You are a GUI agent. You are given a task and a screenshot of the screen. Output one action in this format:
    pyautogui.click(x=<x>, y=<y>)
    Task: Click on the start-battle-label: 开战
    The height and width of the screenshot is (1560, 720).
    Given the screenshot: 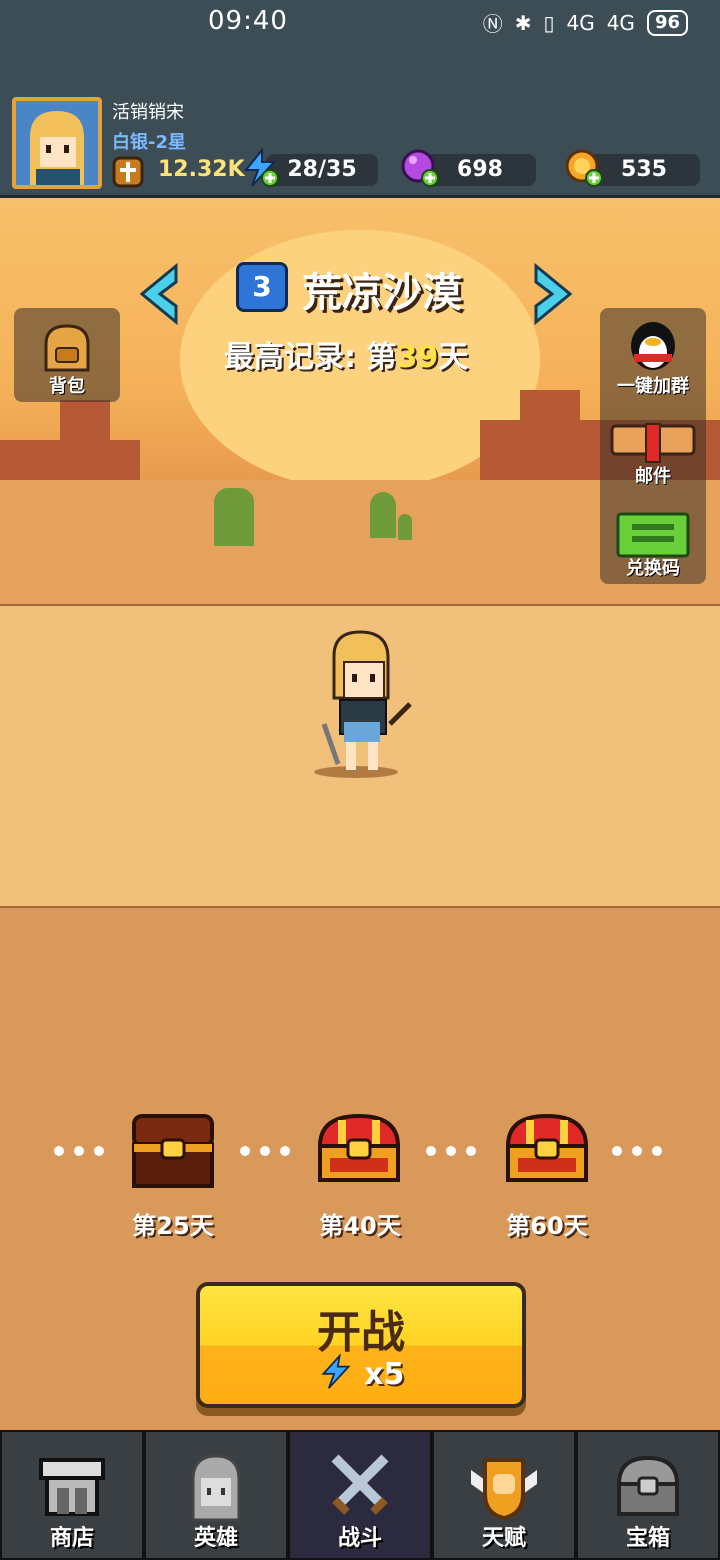 What is the action you would take?
    pyautogui.click(x=361, y=1332)
    